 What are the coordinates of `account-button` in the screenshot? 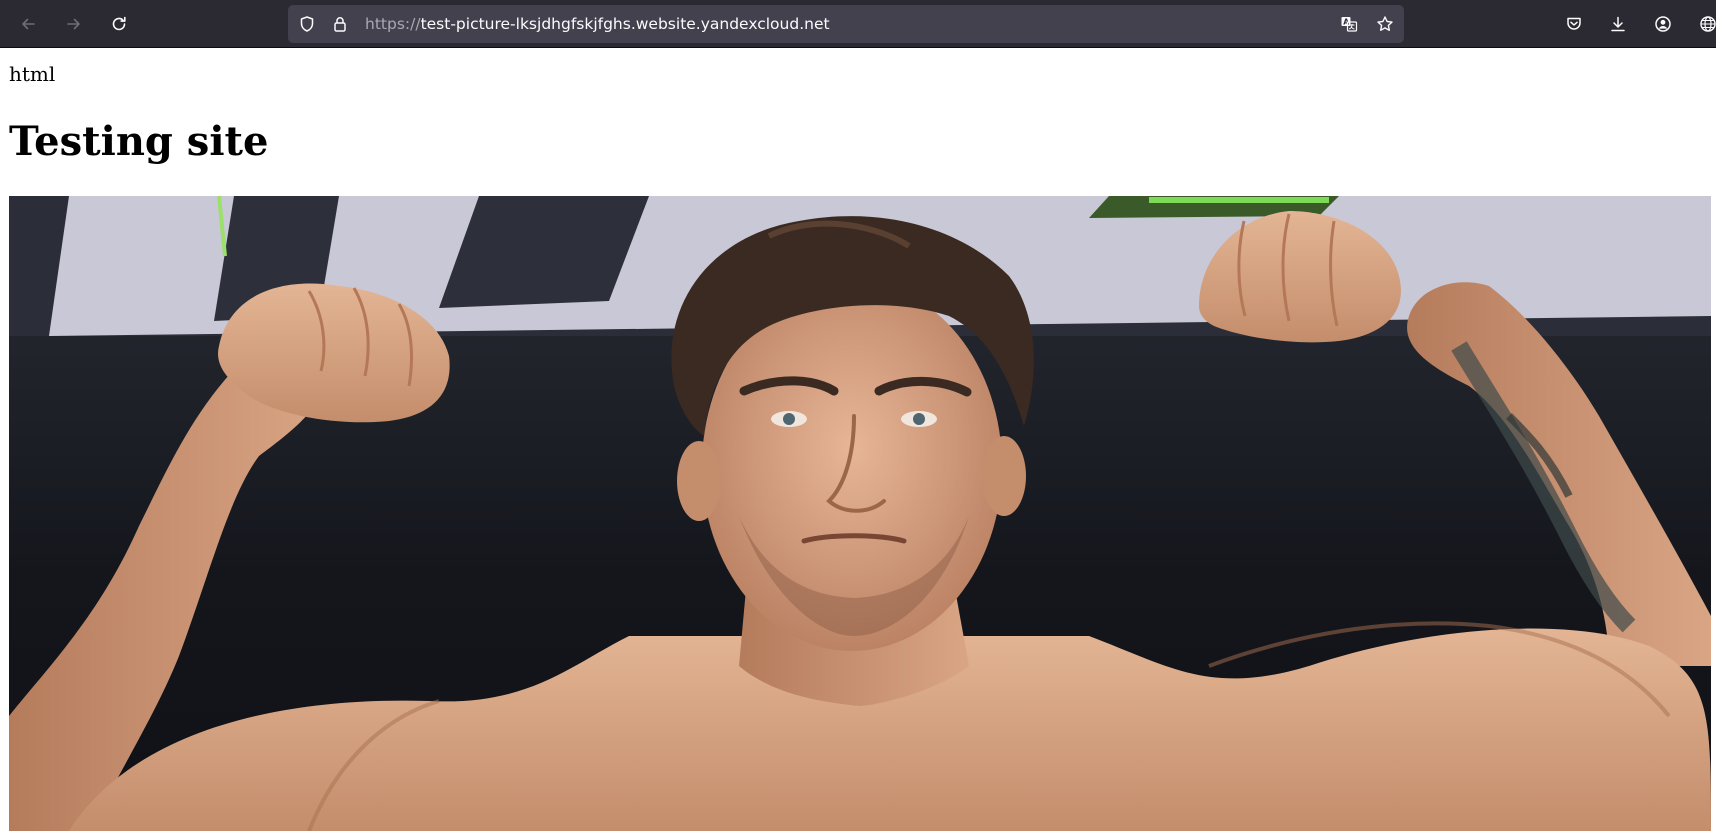 It's located at (1663, 24).